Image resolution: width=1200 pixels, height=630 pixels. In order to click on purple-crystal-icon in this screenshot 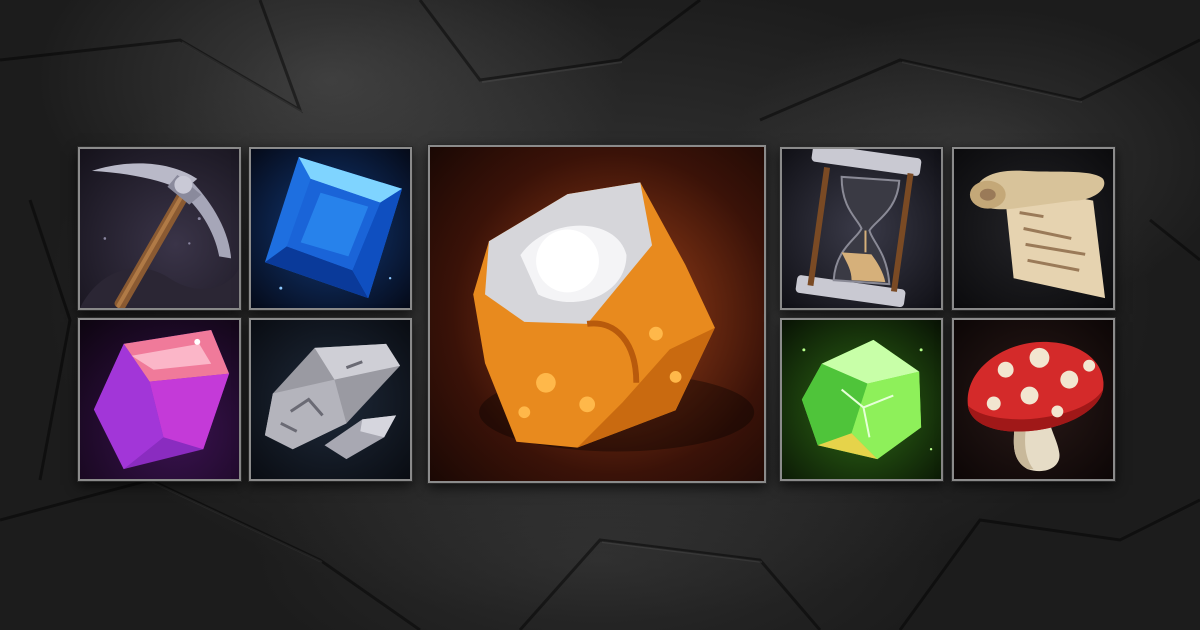, I will do `click(161, 399)`.